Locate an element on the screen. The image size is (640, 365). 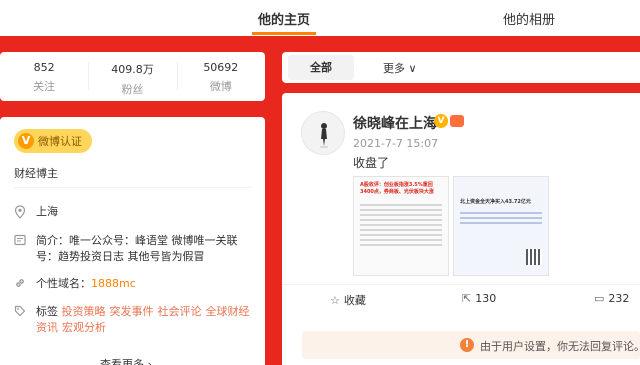
location-text: 上海 is located at coordinates (47, 211).